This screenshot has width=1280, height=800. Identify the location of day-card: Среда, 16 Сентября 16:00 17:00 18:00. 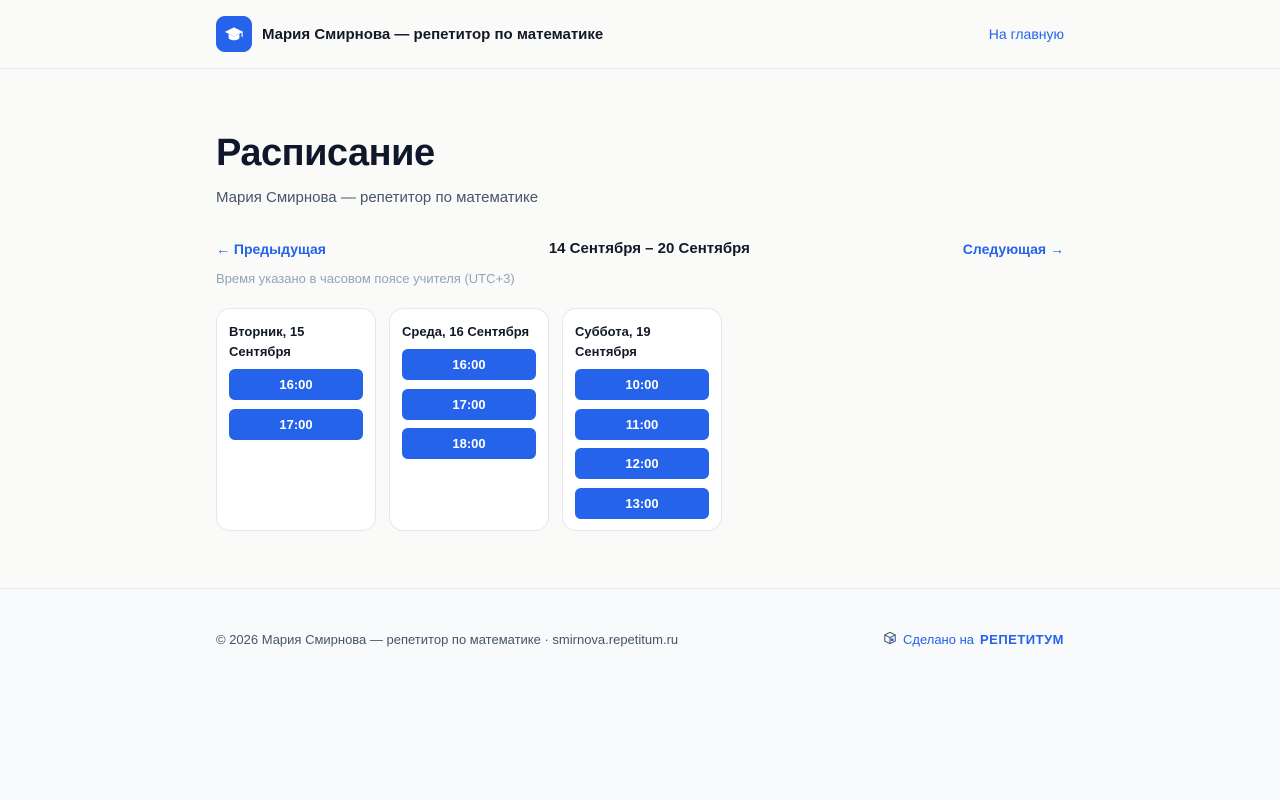
(469, 419).